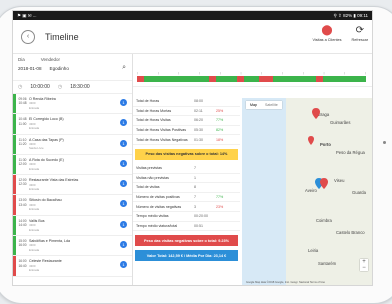  What do you see at coordinates (49, 245) in the screenshot?
I see `visit-info: Sabóiñias e Pimenta, Lda 4300 Entrada` at bounding box center [49, 245].